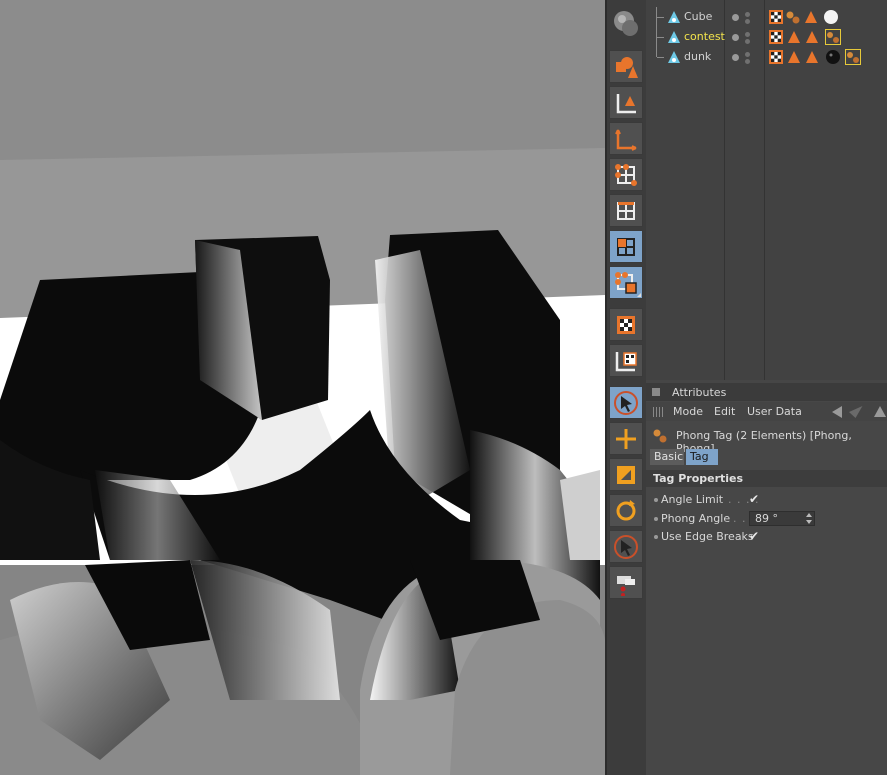  What do you see at coordinates (702, 457) in the screenshot?
I see `tab-tag: Tag` at bounding box center [702, 457].